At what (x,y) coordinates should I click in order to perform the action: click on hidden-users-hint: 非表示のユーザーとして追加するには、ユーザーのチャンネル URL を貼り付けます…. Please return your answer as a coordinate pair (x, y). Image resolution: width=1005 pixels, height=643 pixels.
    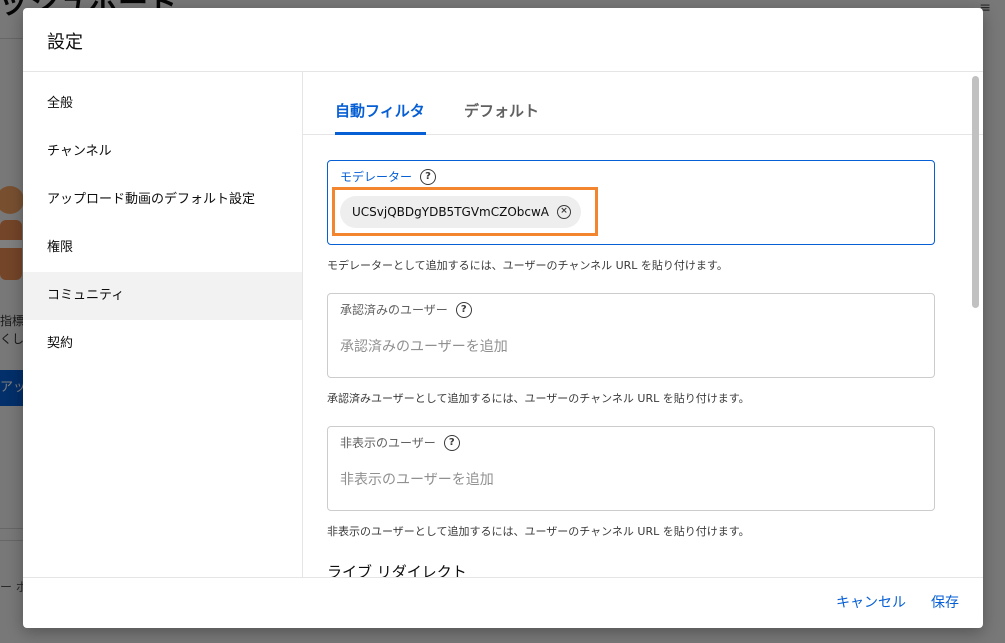
    Looking at the image, I should click on (538, 531).